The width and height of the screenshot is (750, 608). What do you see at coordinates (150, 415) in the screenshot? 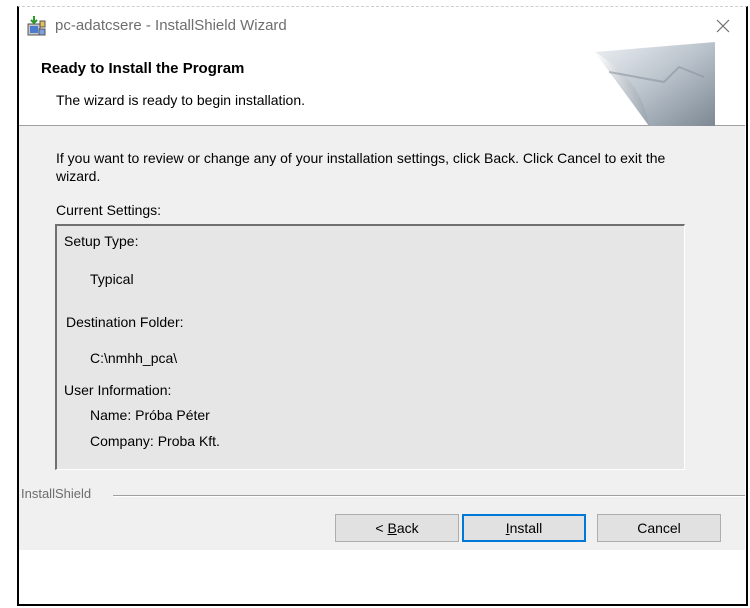
I see `user-name-line: Name: Próba Péter` at bounding box center [150, 415].